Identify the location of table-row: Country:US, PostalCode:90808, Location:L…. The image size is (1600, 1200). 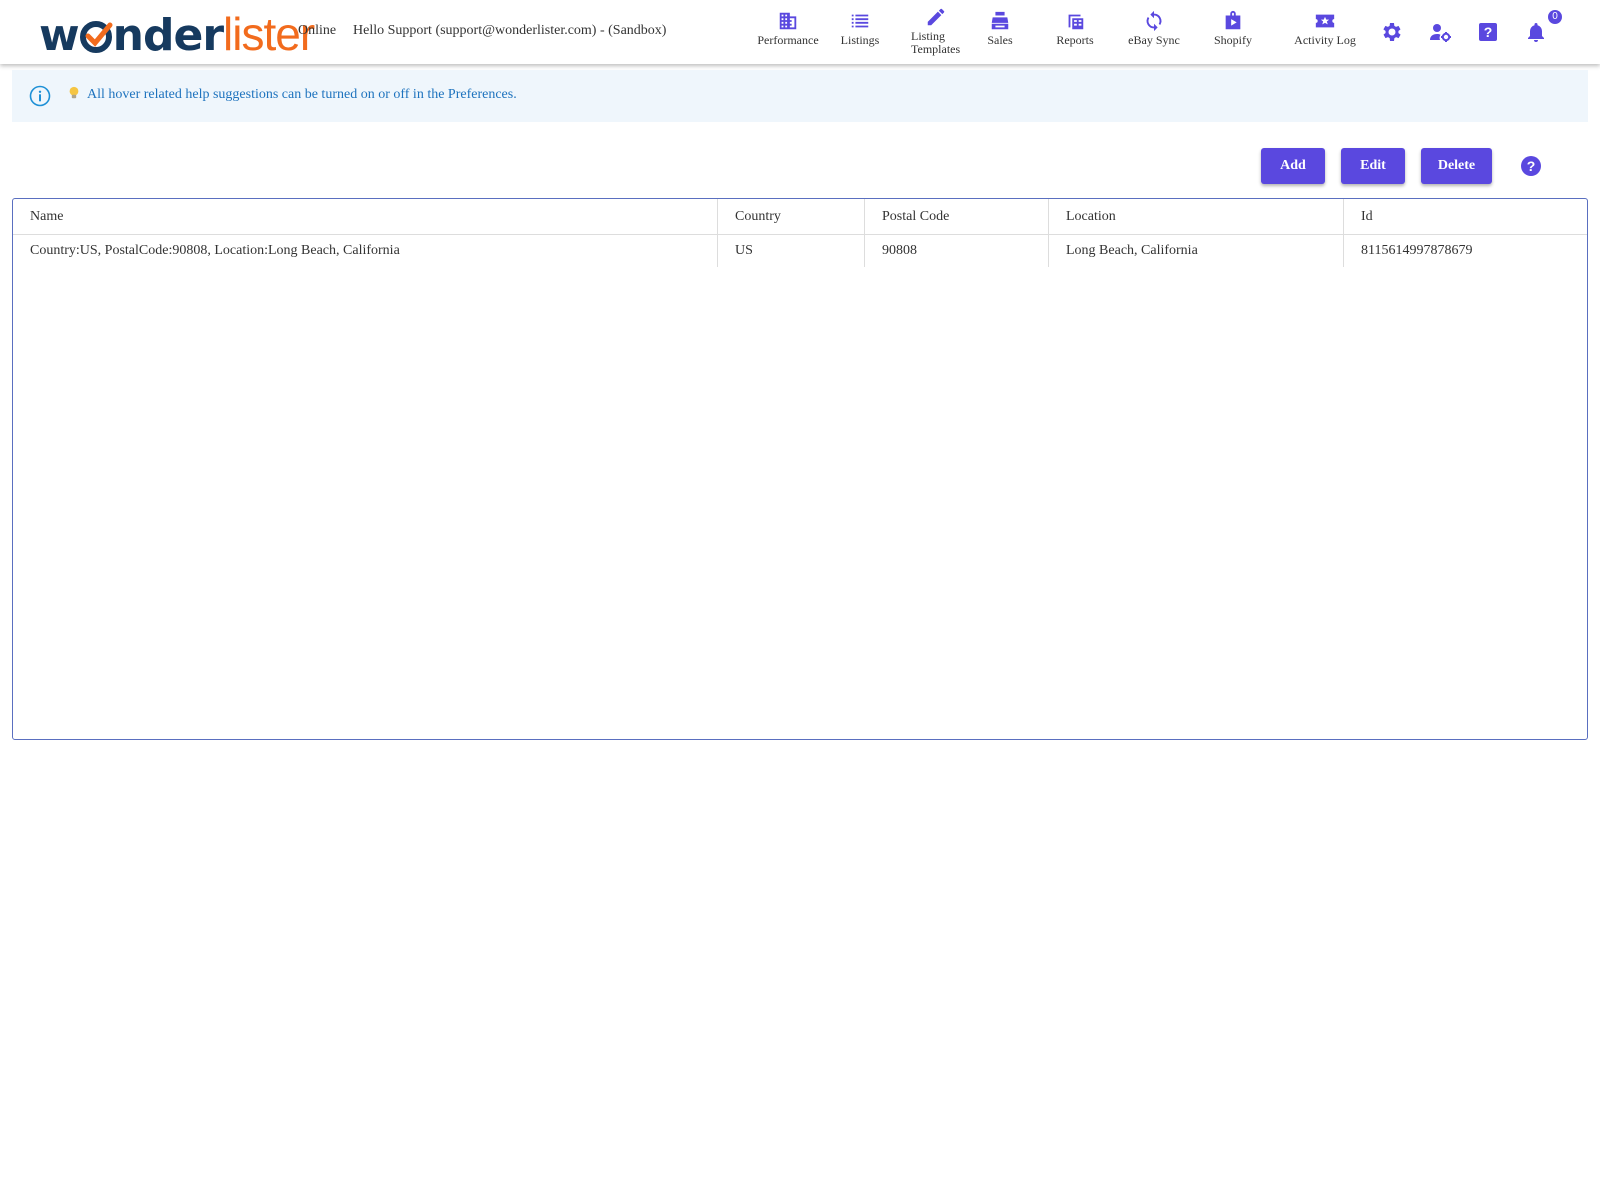
(800, 251).